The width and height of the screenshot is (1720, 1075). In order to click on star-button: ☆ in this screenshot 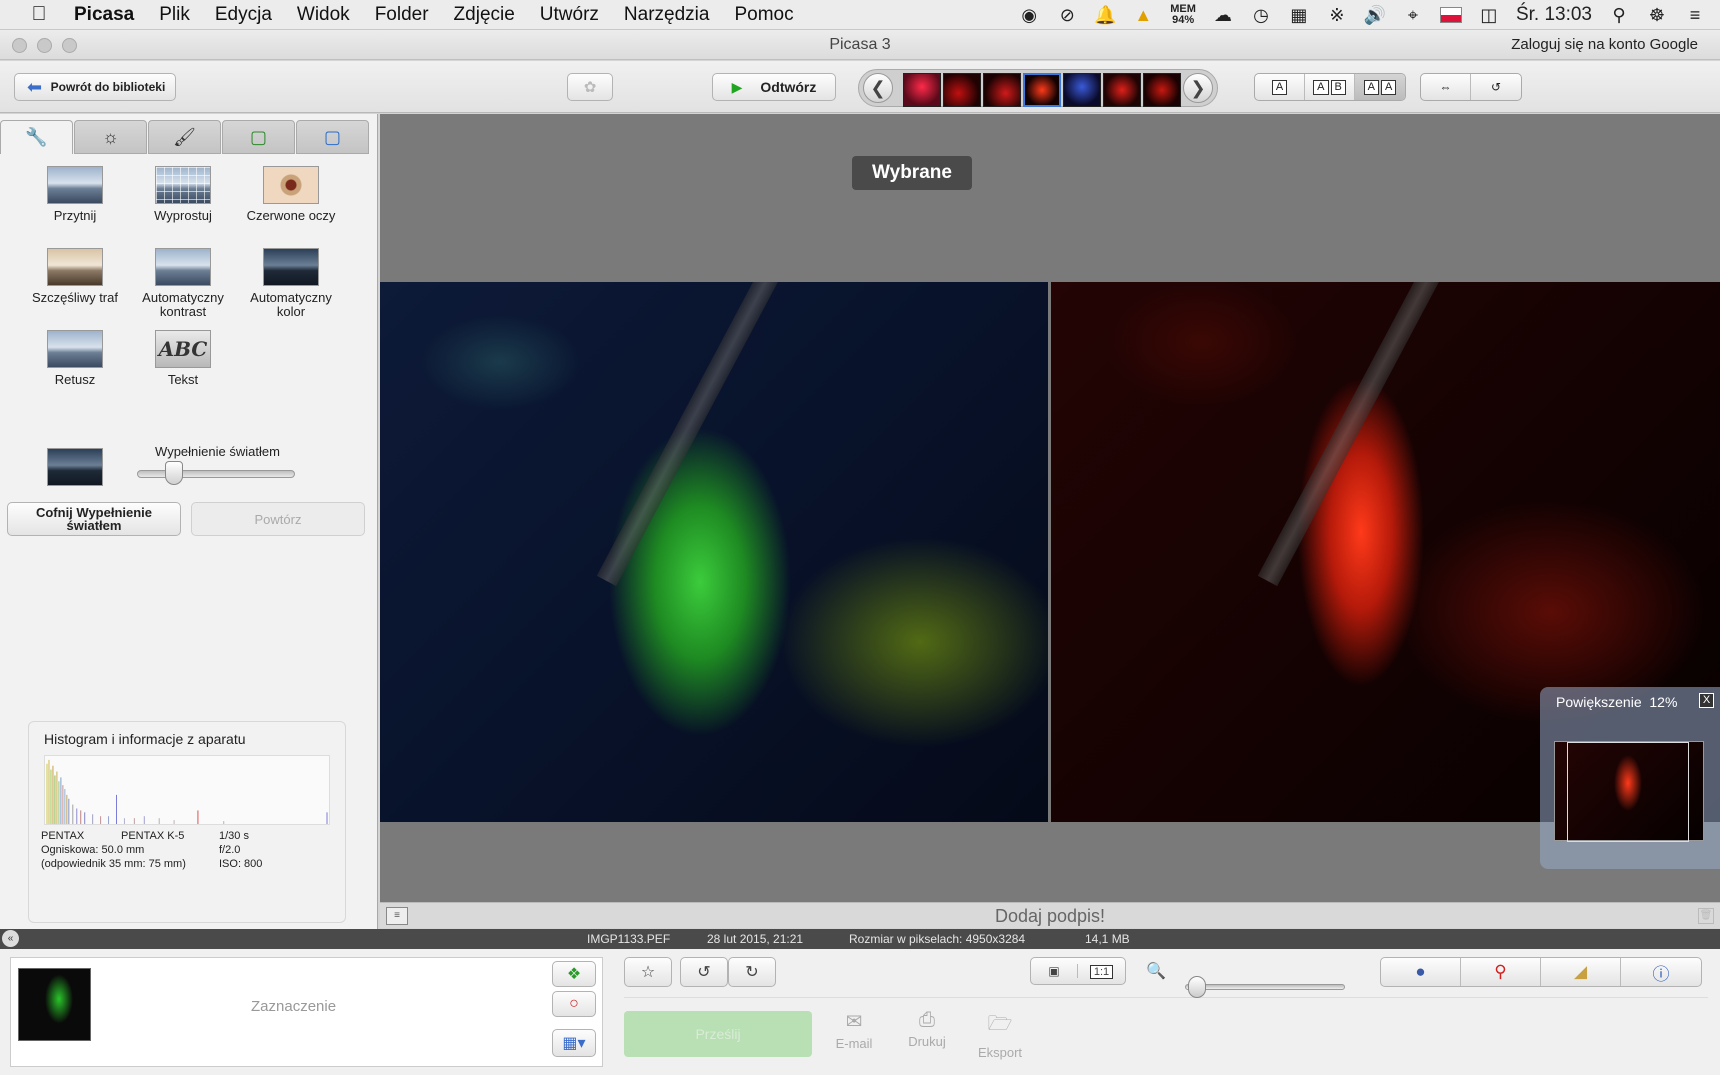, I will do `click(648, 972)`.